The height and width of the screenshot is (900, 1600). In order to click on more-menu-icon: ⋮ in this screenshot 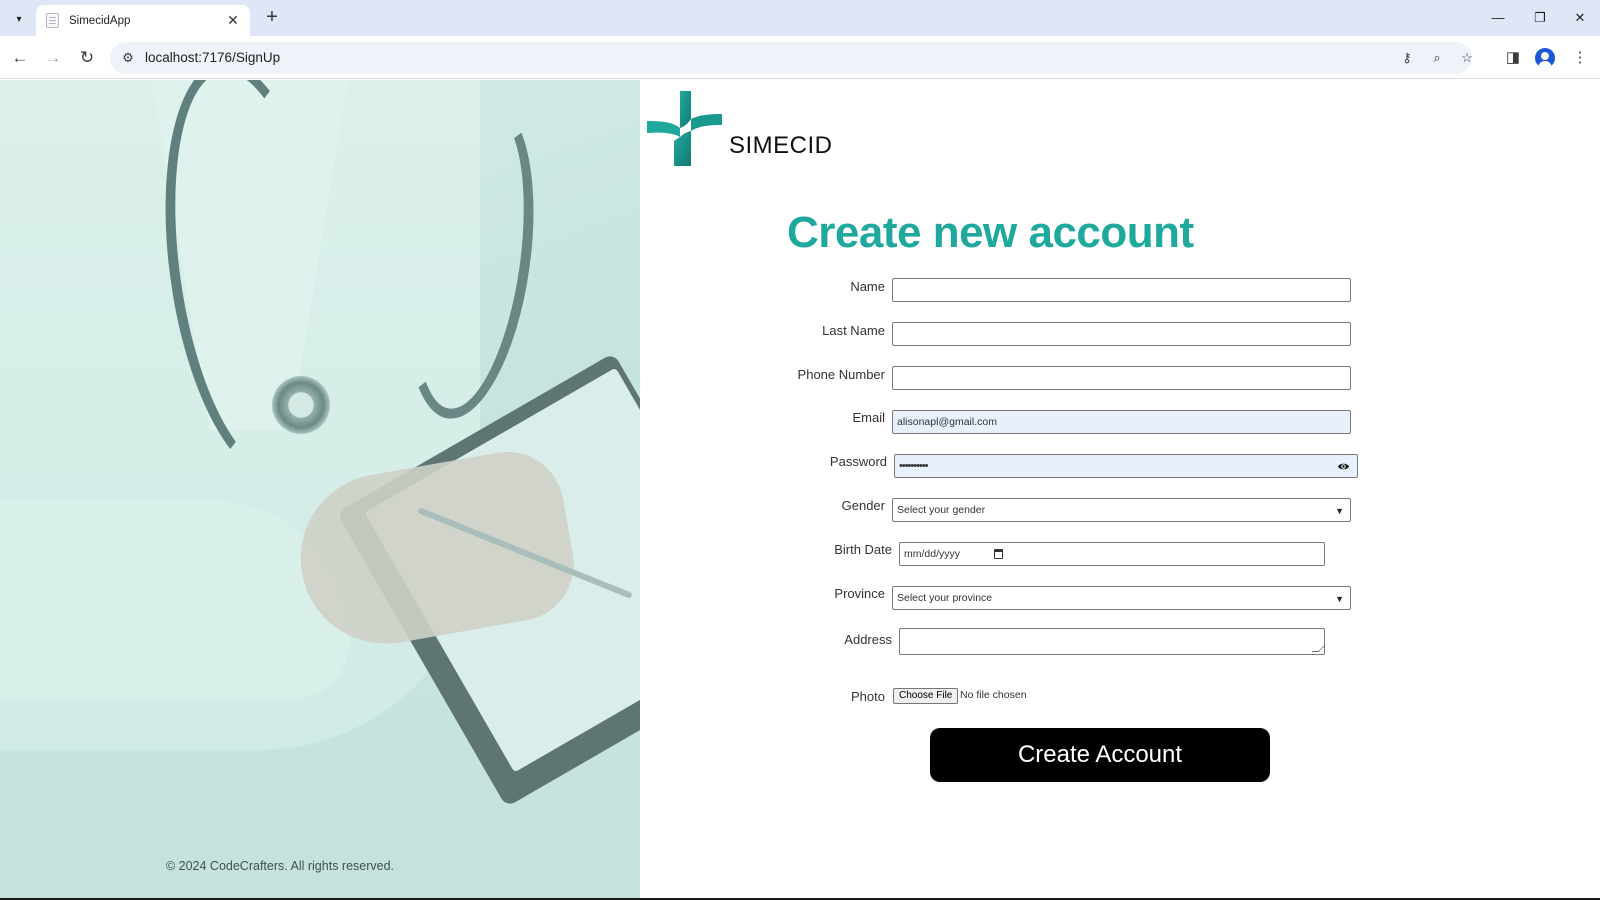, I will do `click(1580, 58)`.